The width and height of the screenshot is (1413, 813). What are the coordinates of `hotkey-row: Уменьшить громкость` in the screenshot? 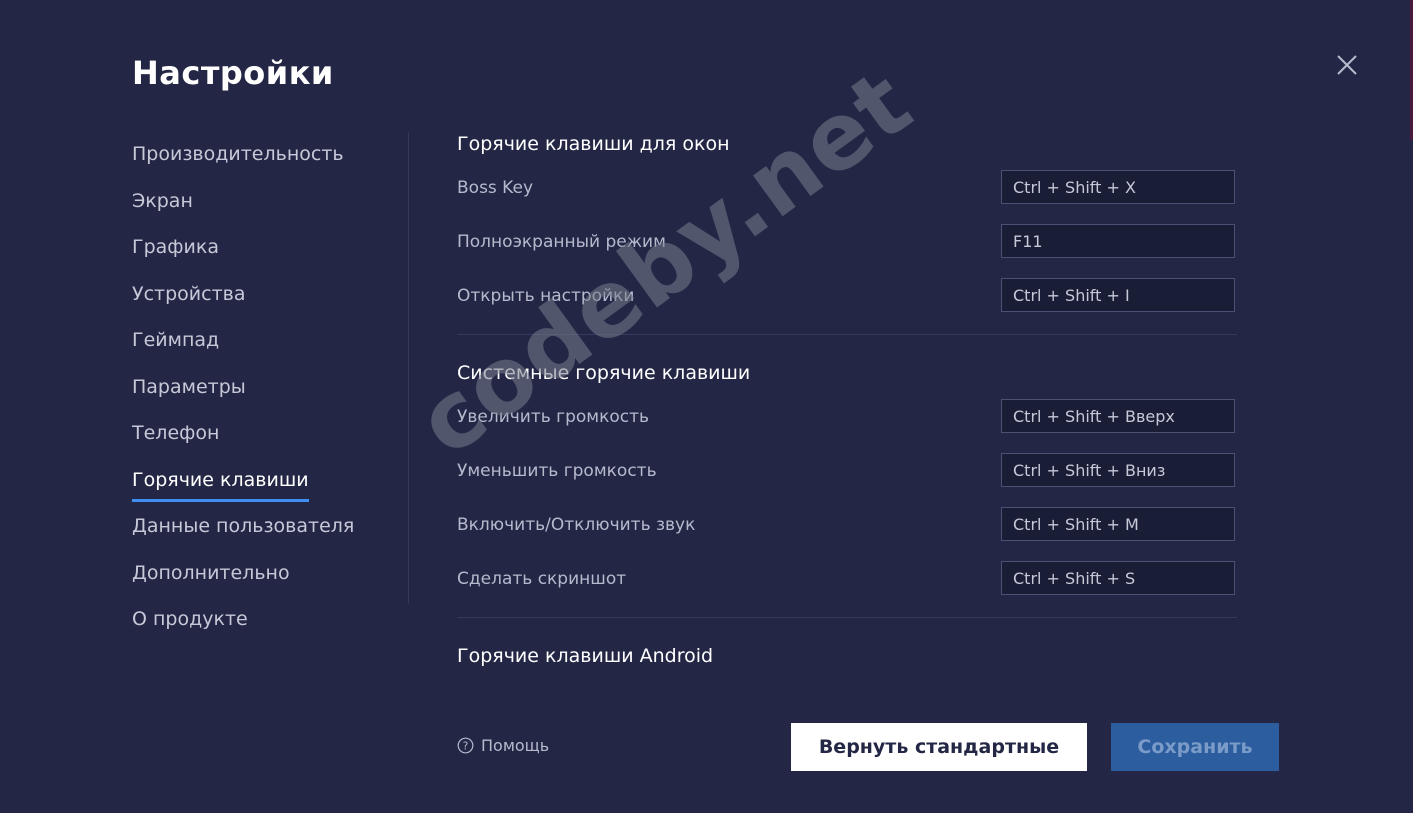 It's located at (847, 472).